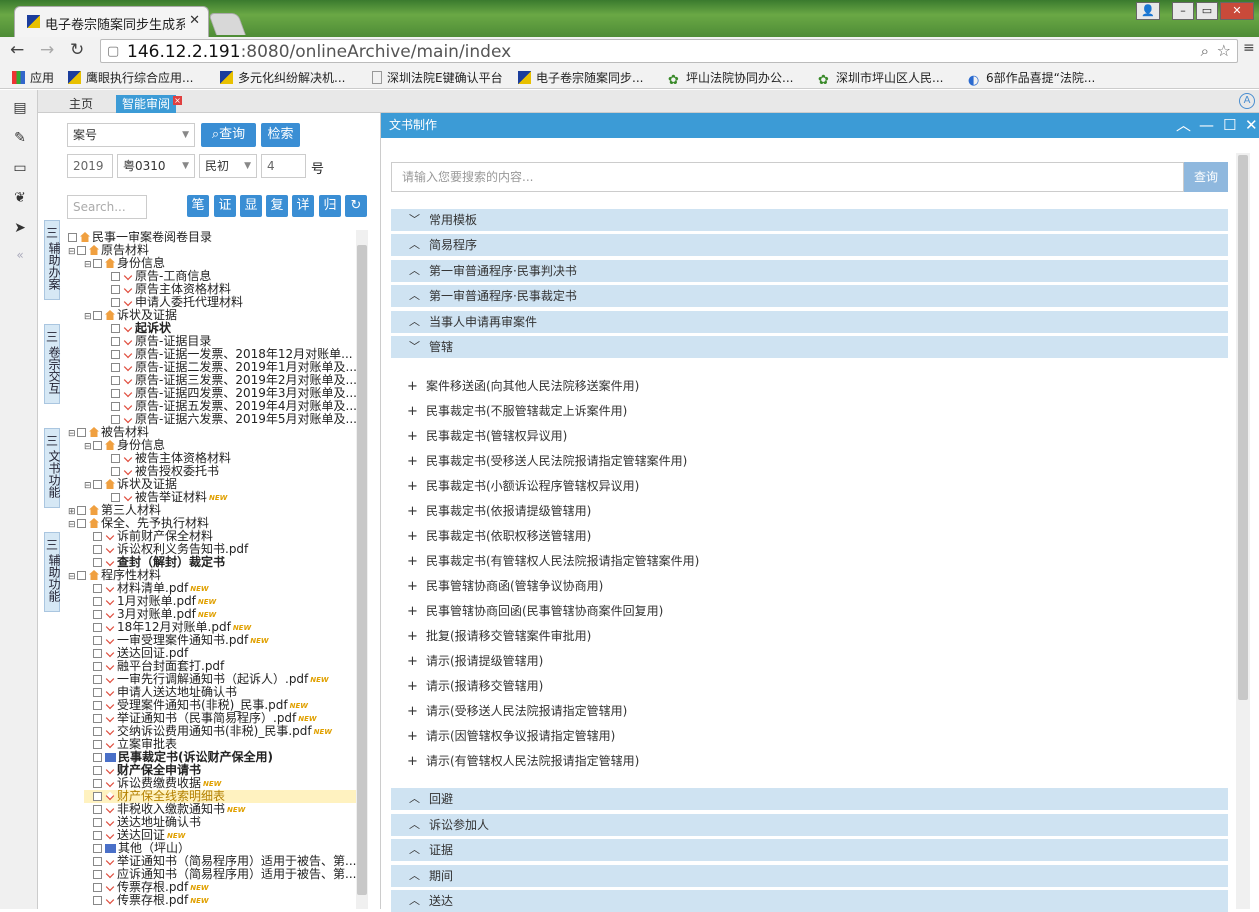  What do you see at coordinates (198, 206) in the screenshot?
I see `tool-button-pen: 笔` at bounding box center [198, 206].